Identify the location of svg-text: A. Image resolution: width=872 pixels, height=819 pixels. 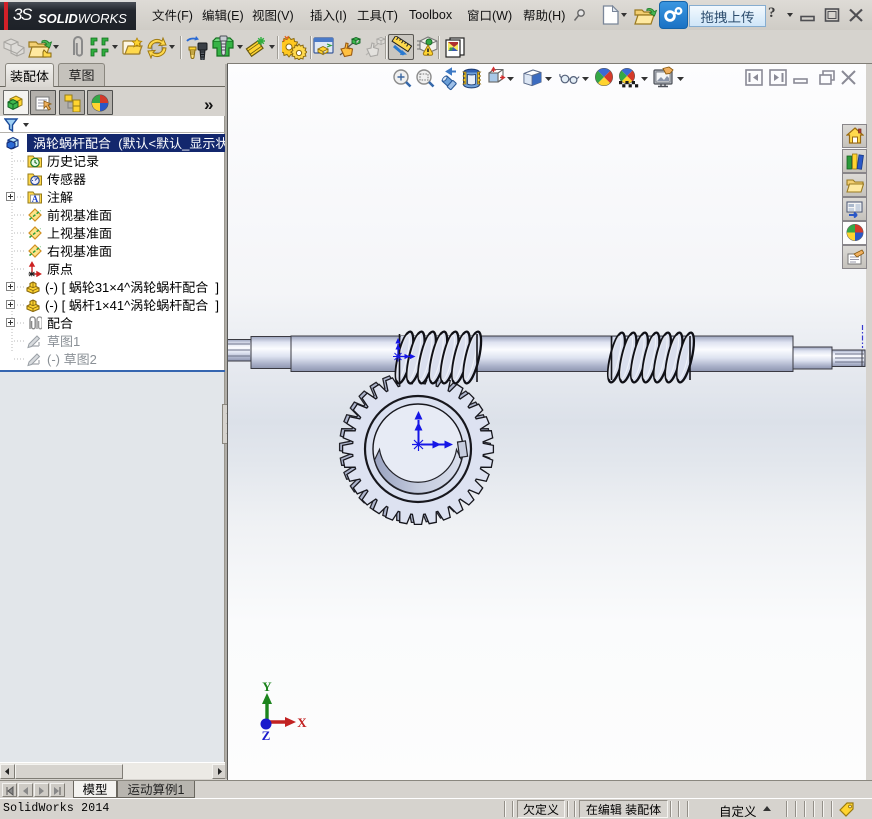
(35, 199).